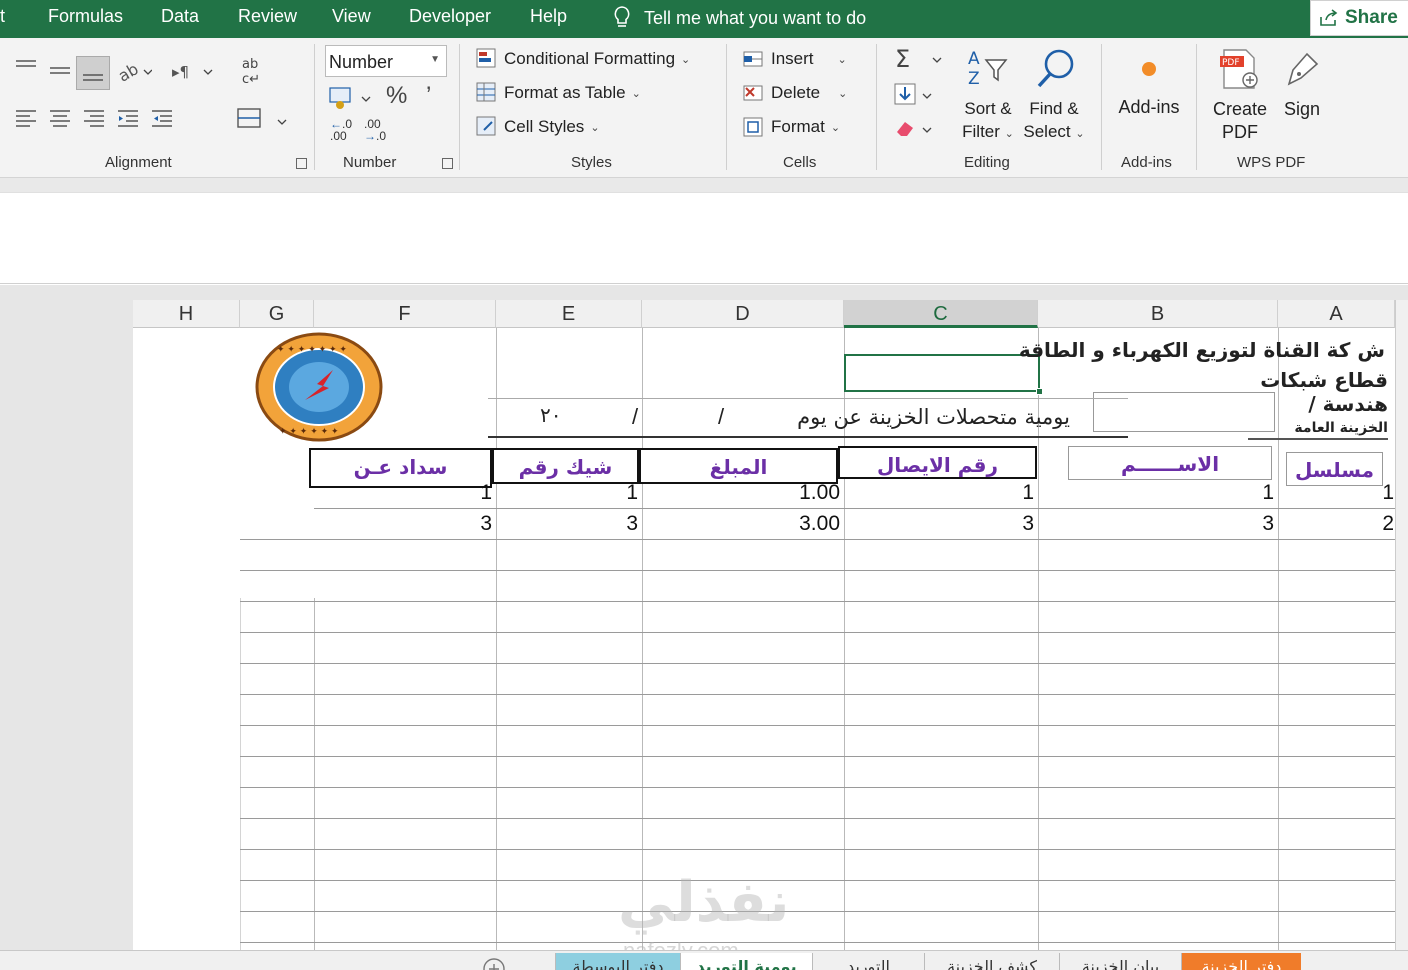  Describe the element at coordinates (264, 119) in the screenshot. I see `merge-center-icon` at that location.